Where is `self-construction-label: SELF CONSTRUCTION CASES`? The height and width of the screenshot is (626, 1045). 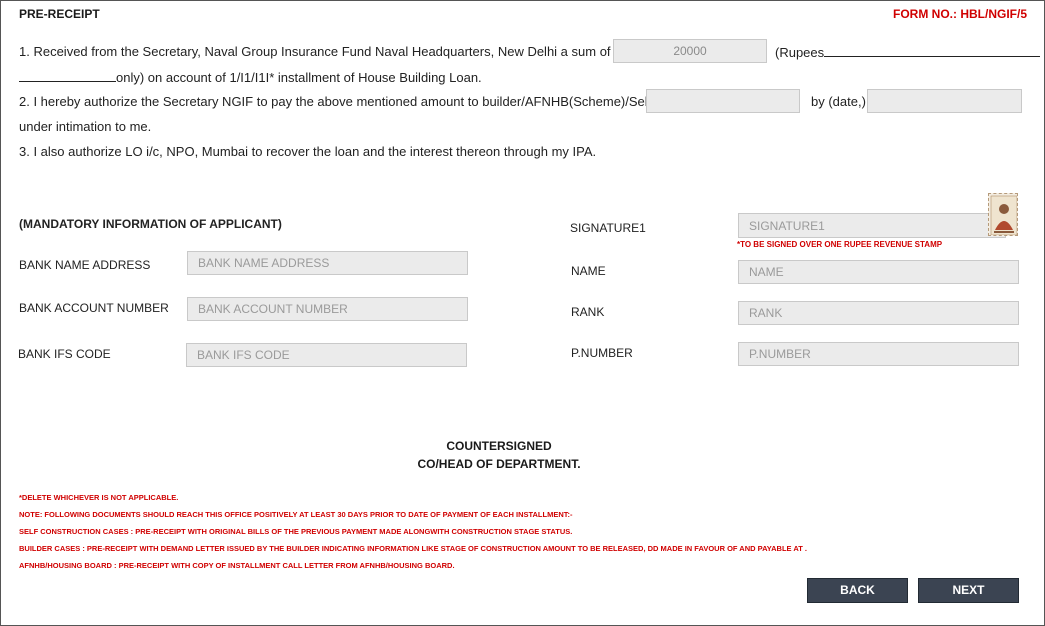 self-construction-label: SELF CONSTRUCTION CASES is located at coordinates (74, 531).